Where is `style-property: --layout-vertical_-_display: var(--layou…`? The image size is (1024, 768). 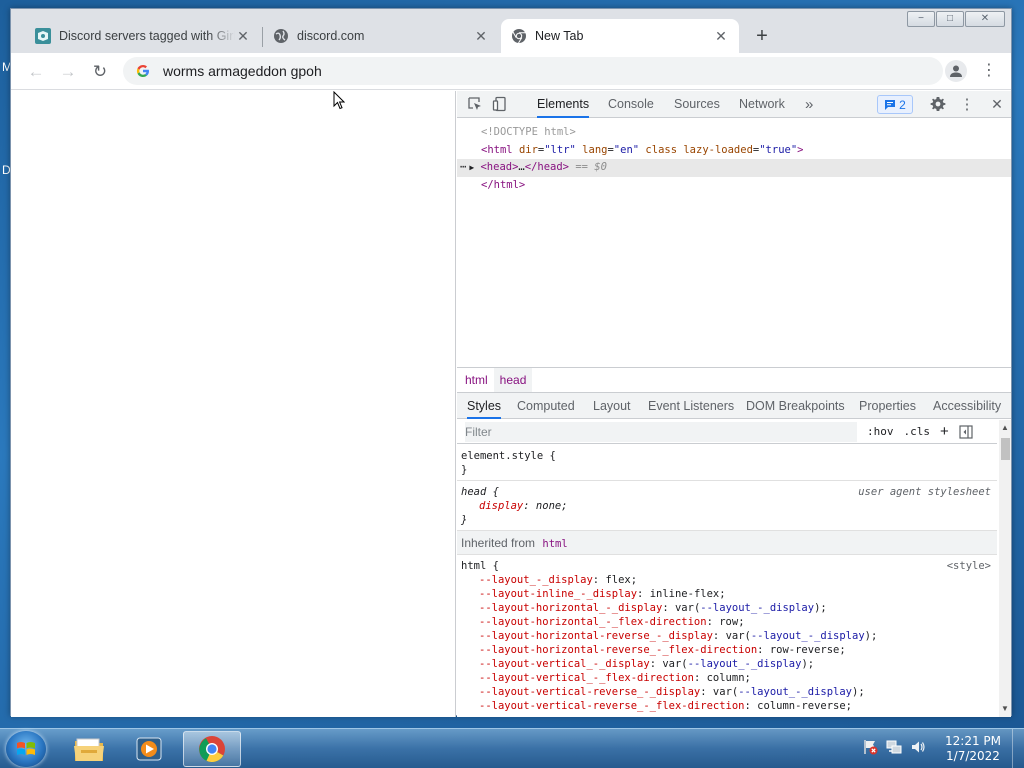 style-property: --layout-vertical_-_display: var(--layou… is located at coordinates (727, 664).